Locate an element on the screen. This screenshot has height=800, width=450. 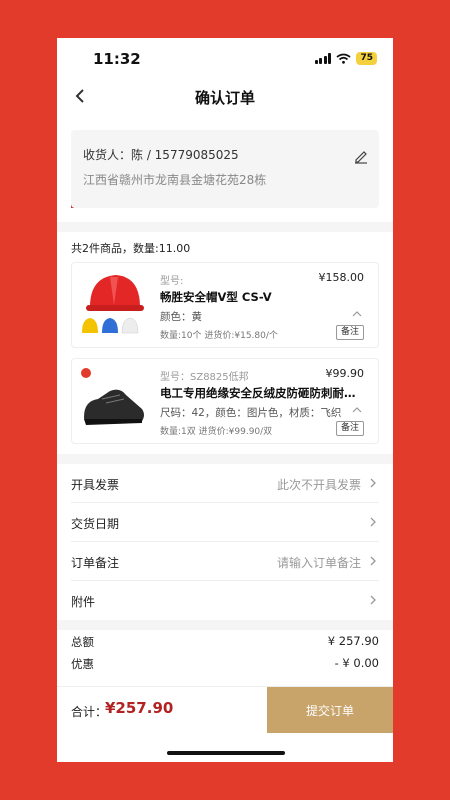
wifi-icon is located at coordinates (344, 58).